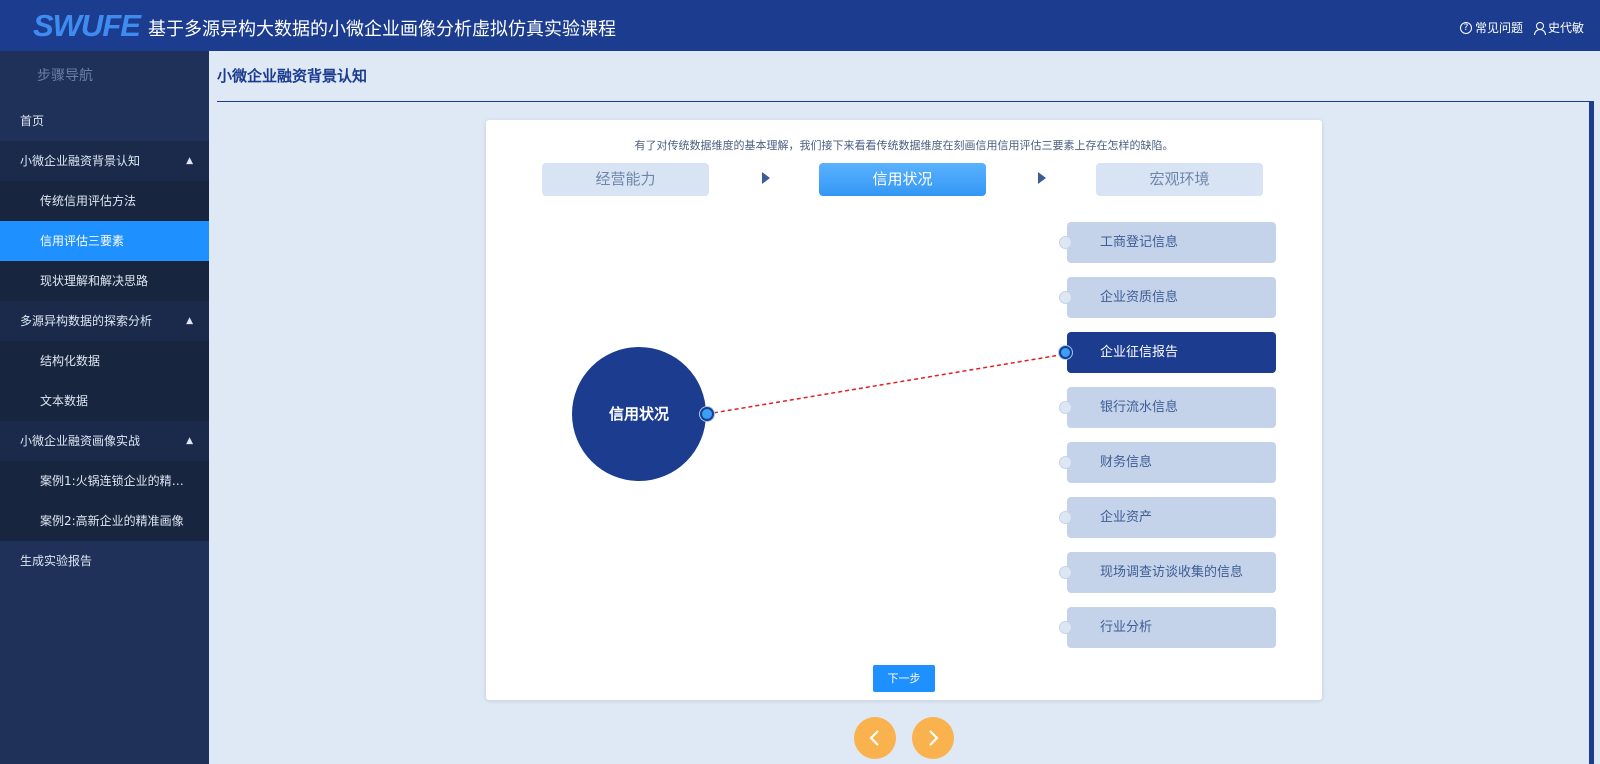 The height and width of the screenshot is (764, 1600). I want to click on item-assets: 企业资产, so click(1167, 517).